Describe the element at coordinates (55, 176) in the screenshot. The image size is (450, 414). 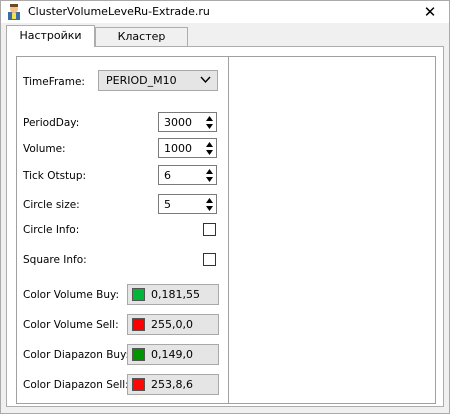
I see `tick-otstup-label: Tick Otstup:` at that location.